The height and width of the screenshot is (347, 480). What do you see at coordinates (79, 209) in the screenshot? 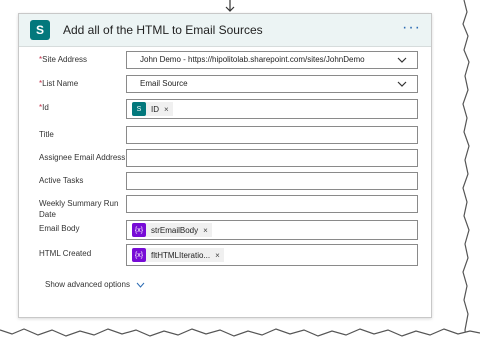
I see `field-label: Weekly Summary Run Date` at bounding box center [79, 209].